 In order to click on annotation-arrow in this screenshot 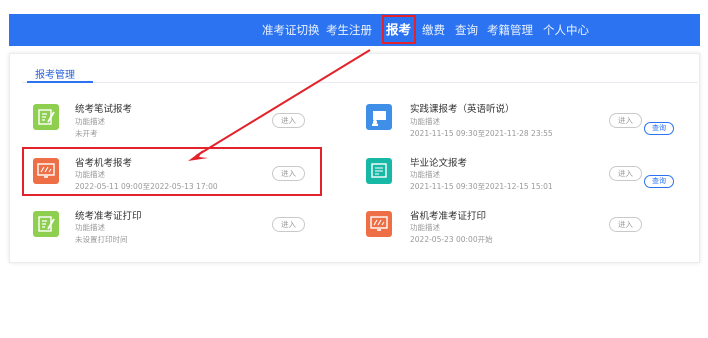, I will do `click(279, 105)`.